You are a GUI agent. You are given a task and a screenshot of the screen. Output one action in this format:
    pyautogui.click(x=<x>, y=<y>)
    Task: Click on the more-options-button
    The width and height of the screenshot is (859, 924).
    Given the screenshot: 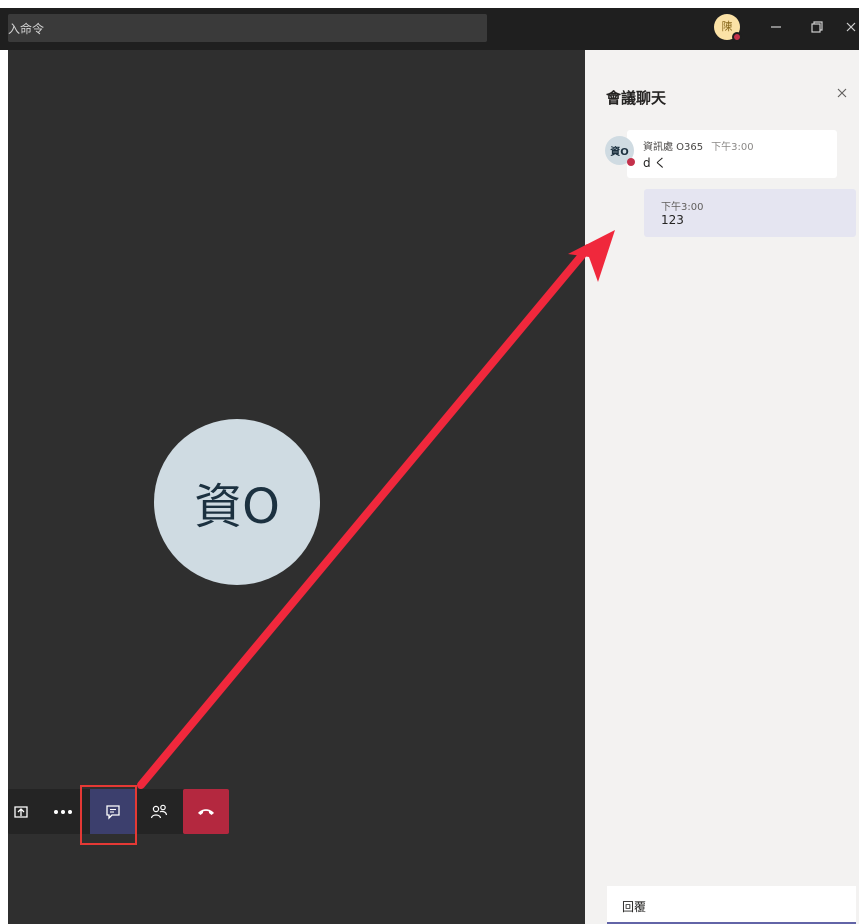 What is the action you would take?
    pyautogui.click(x=62, y=811)
    